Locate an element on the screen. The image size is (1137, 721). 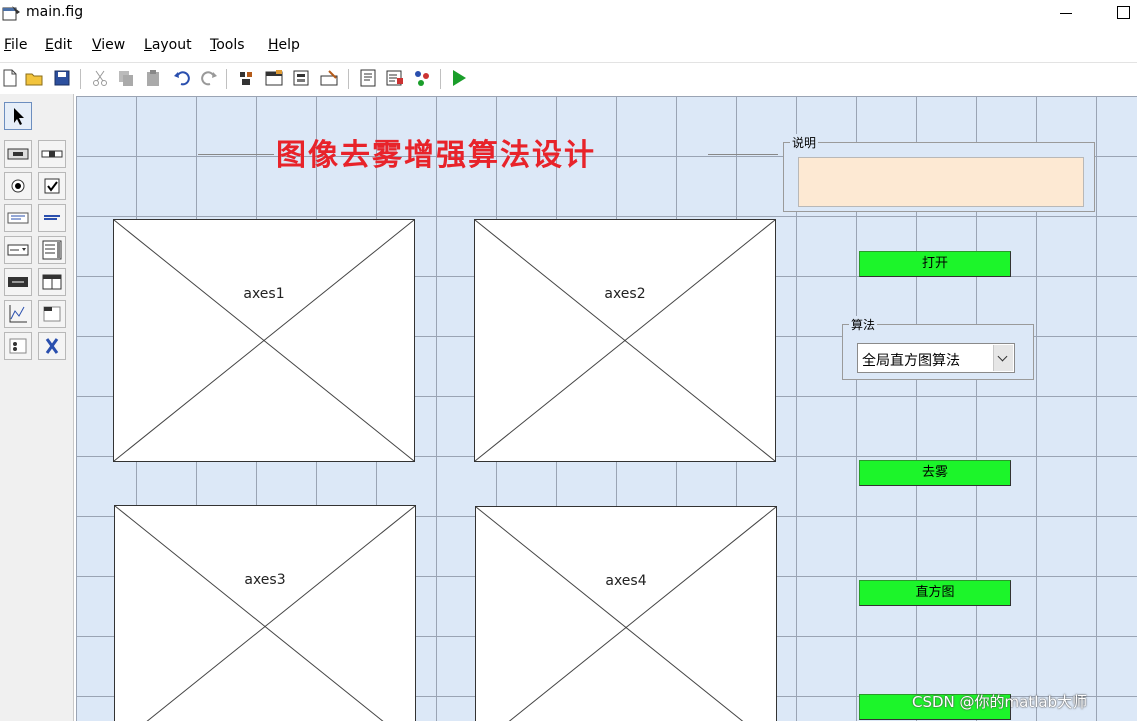
algorithm-select: 全局直方图算法 is located at coordinates (936, 358).